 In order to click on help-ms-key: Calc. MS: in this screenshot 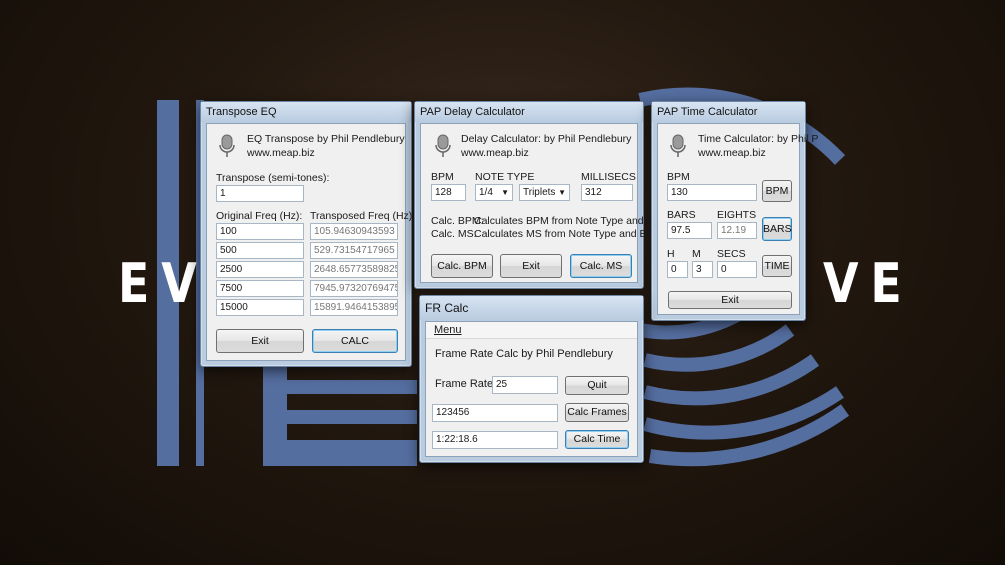, I will do `click(454, 234)`.